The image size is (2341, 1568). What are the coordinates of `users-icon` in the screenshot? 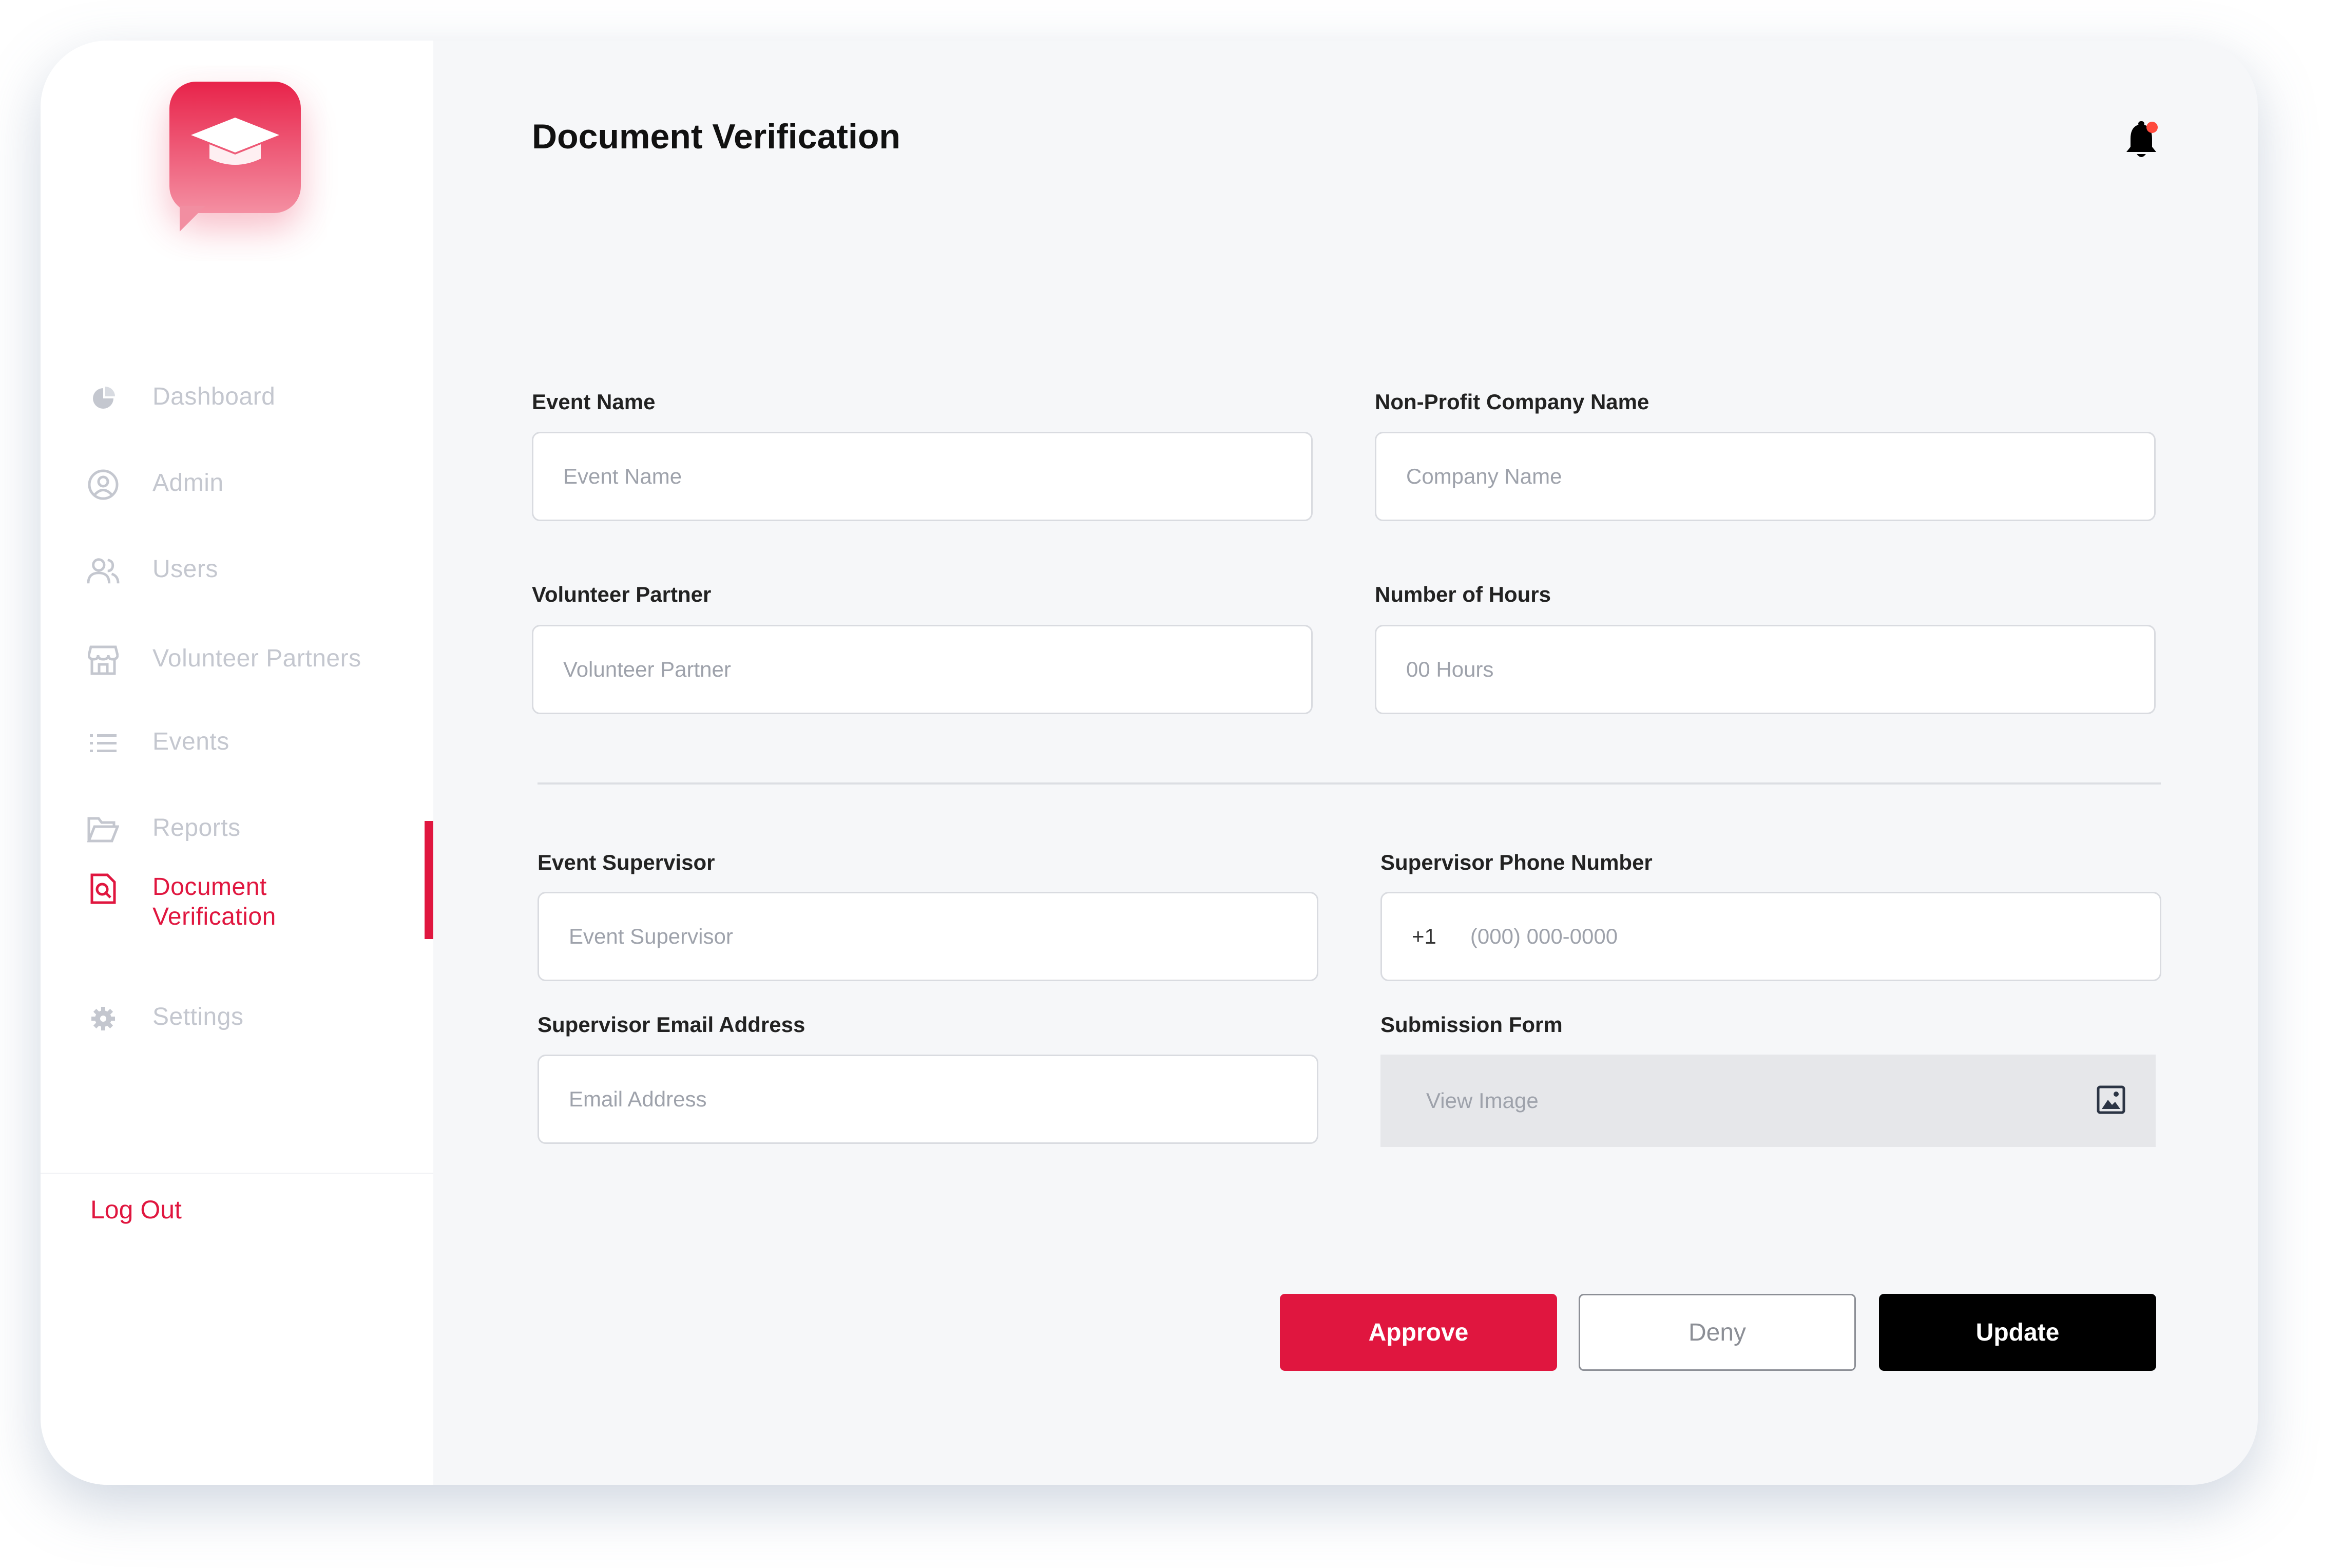 It's located at (103, 570).